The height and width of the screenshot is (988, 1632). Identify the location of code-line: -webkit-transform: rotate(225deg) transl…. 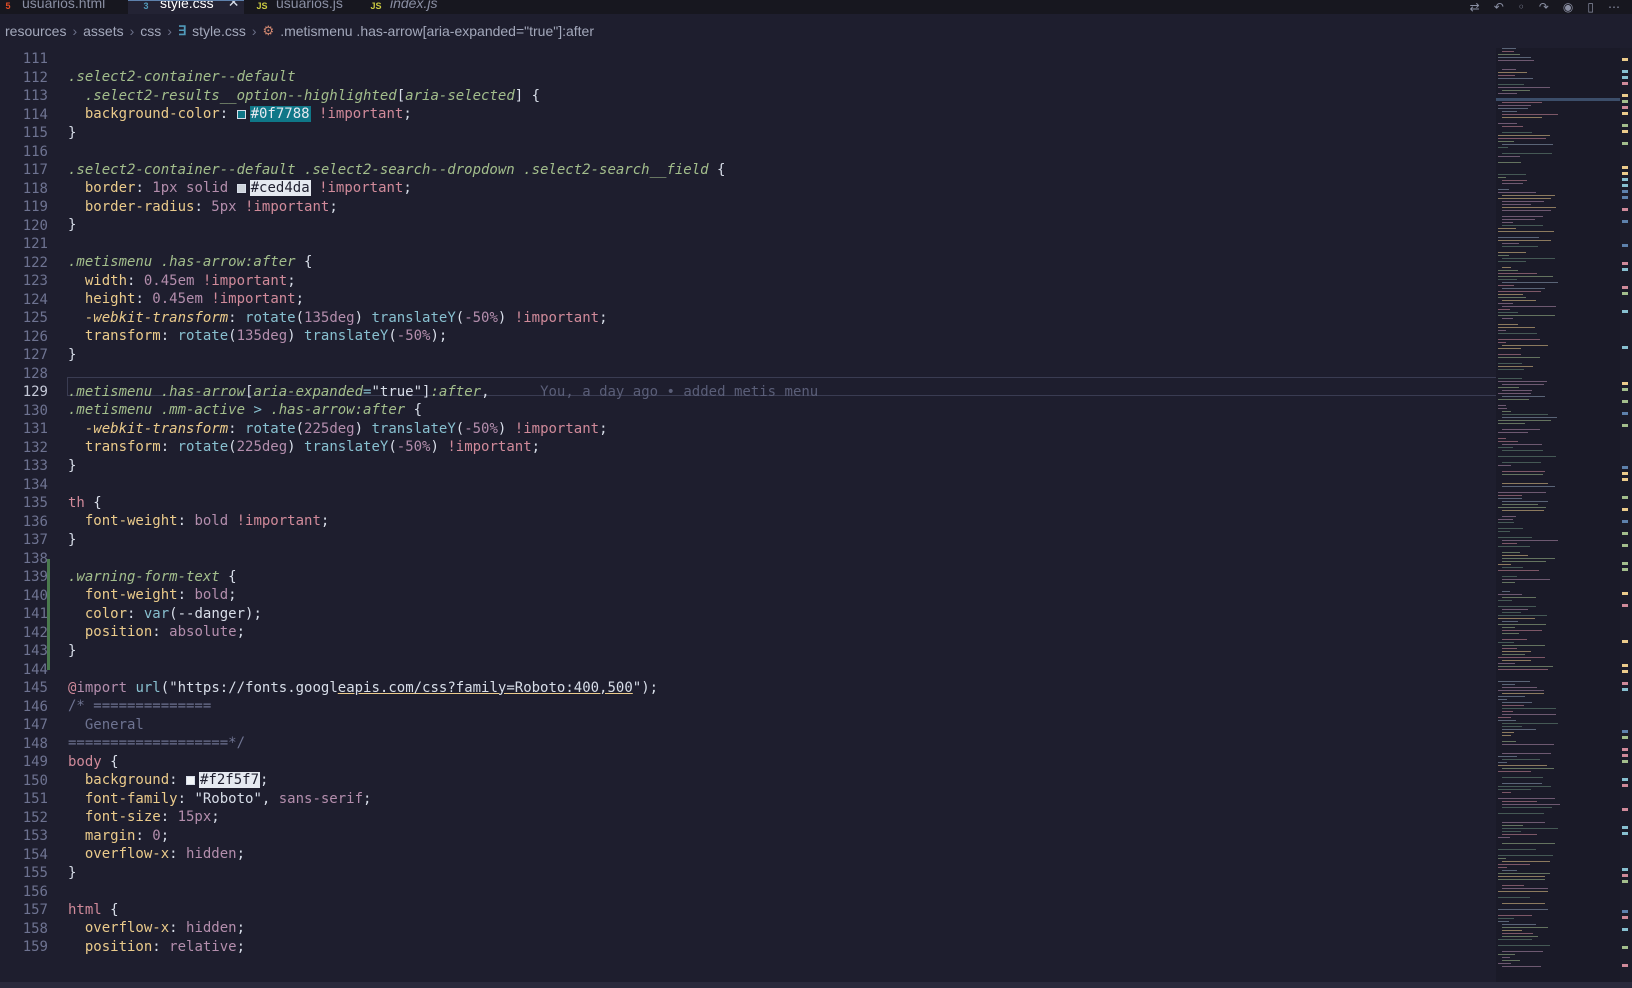
(346, 428).